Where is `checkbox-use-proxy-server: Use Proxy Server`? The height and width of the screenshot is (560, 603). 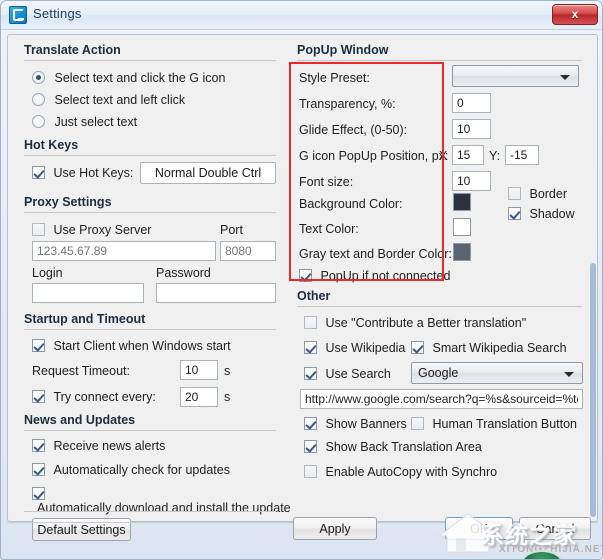
checkbox-use-proxy-server: Use Proxy Server is located at coordinates (91, 230).